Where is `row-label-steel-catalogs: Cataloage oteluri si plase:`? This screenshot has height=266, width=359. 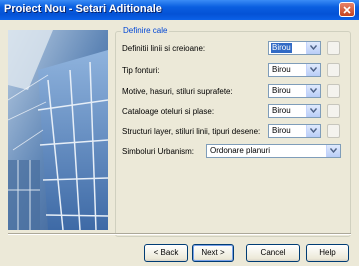
row-label-steel-catalogs: Cataloage oteluri si plase: is located at coordinates (168, 111).